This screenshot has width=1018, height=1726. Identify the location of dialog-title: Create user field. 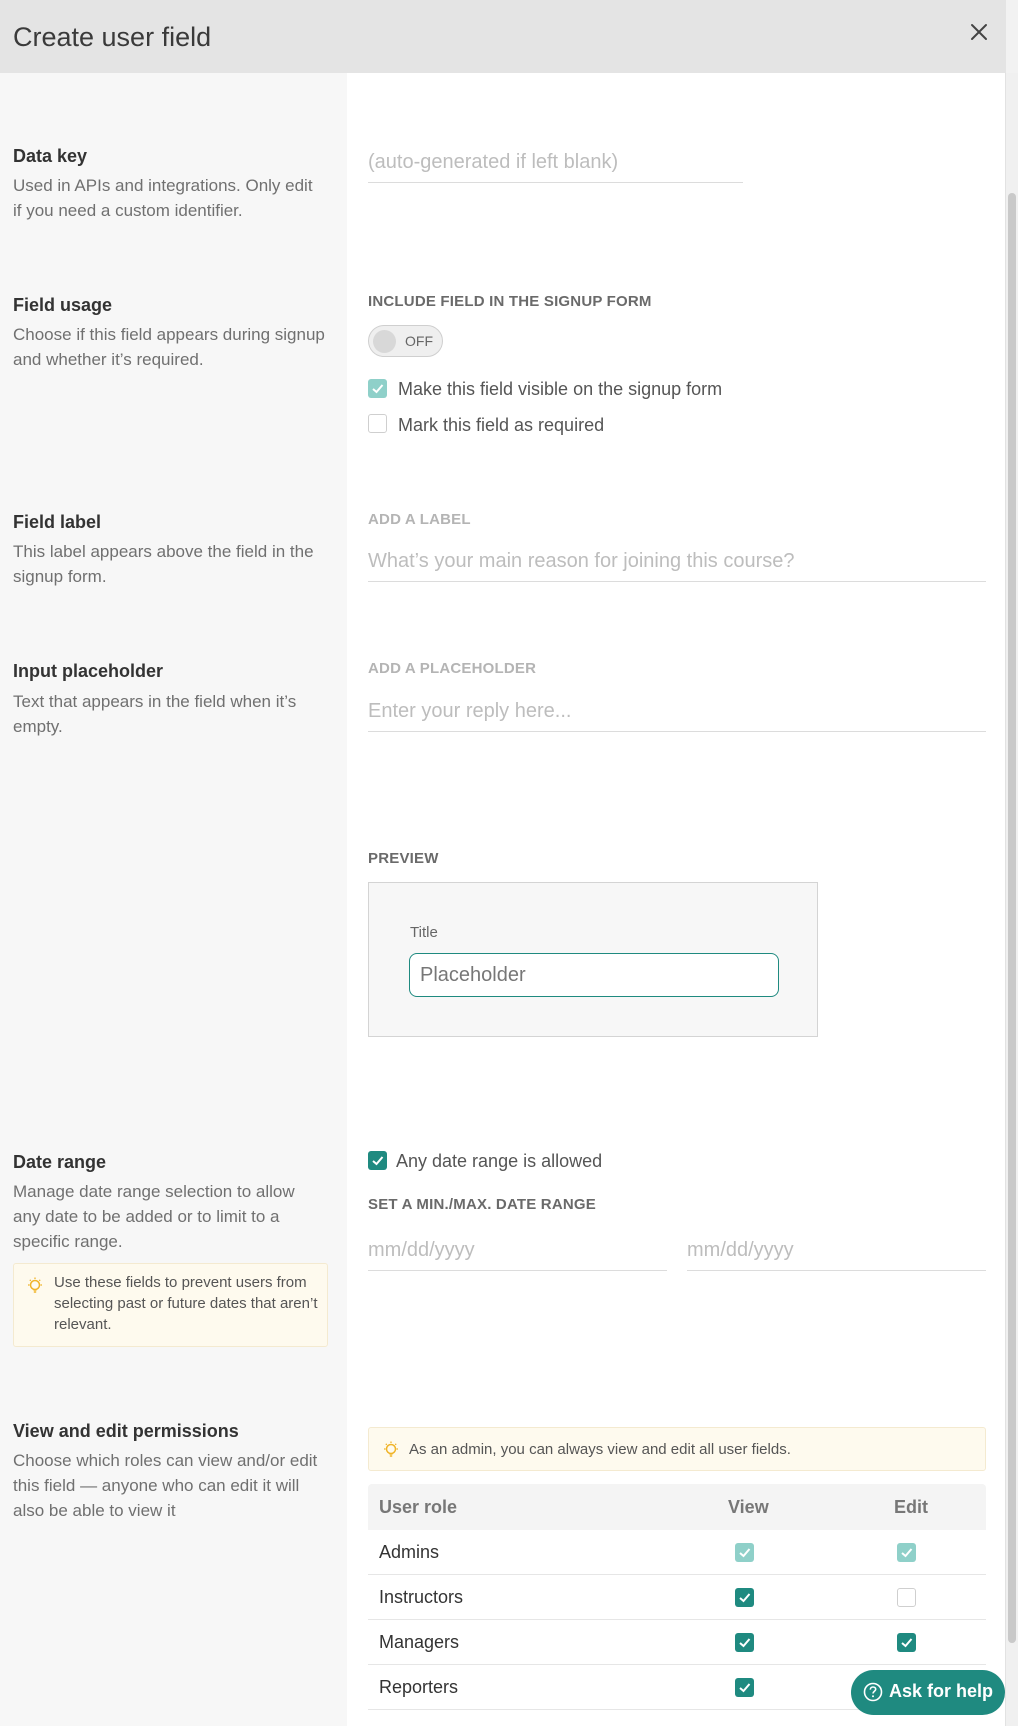
(112, 37).